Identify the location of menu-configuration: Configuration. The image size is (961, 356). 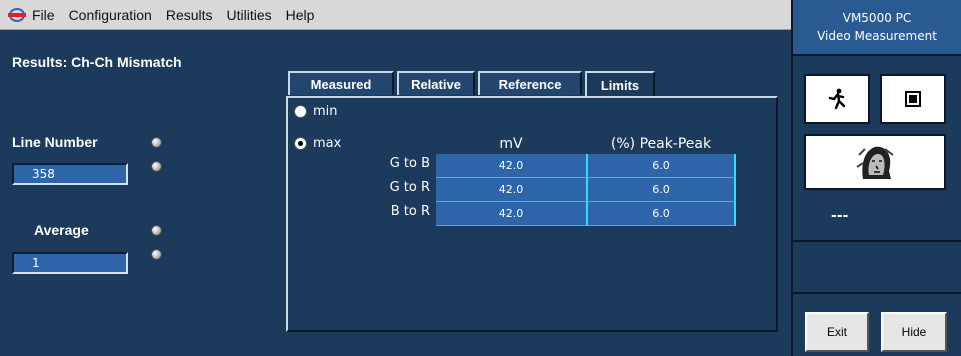
(110, 15).